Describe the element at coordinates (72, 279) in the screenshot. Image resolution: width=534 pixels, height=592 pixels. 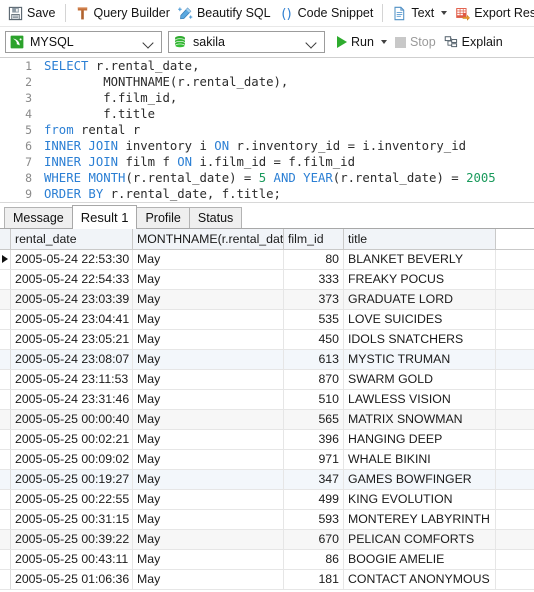
I see `cell-rental-date: 2005-05-24 22:54:33` at that location.